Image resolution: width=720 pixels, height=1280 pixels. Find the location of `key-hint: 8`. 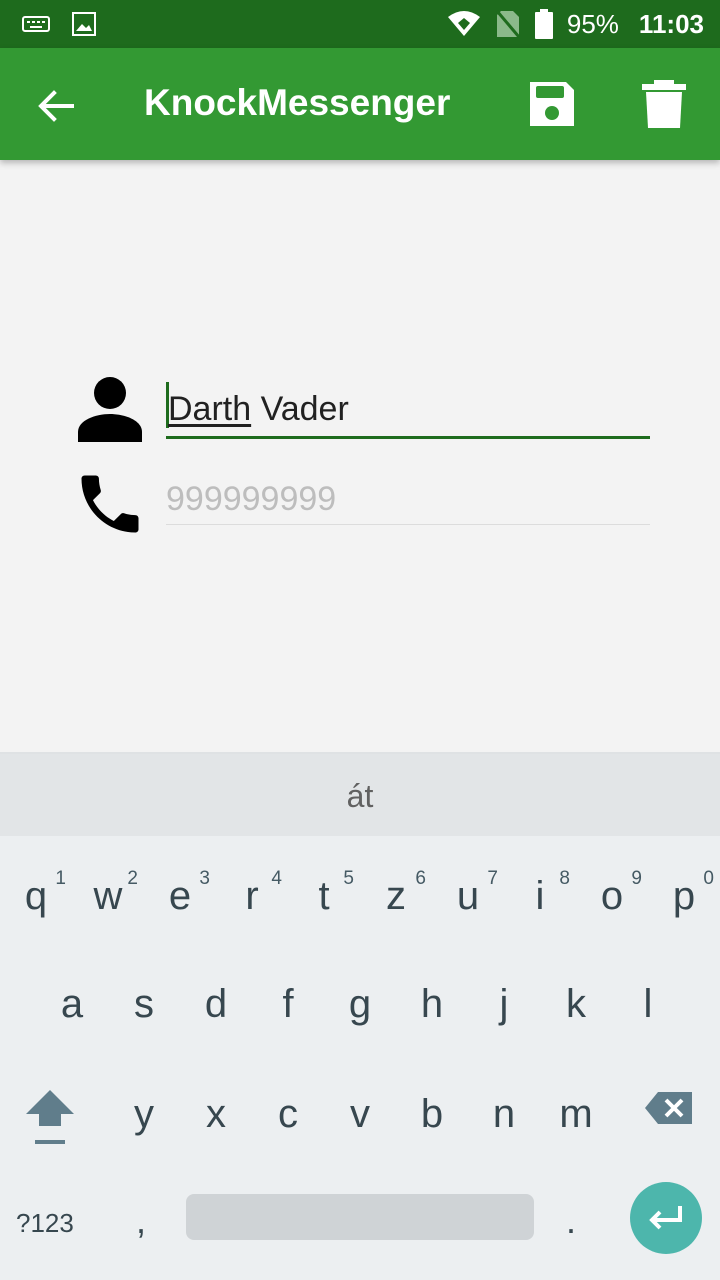

key-hint: 8 is located at coordinates (564, 878).